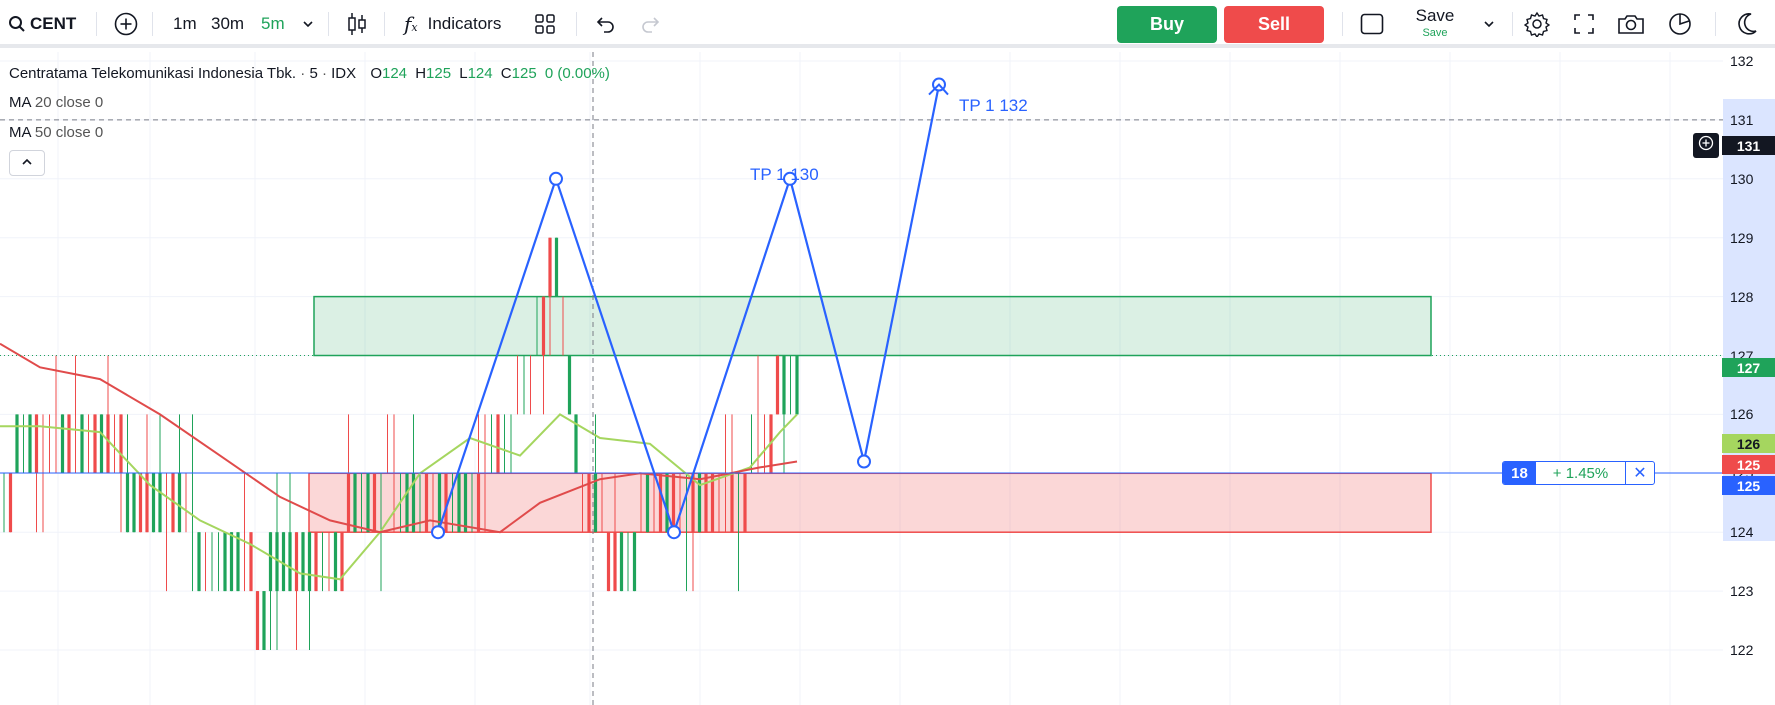  I want to click on price-tick: 126, so click(1742, 414).